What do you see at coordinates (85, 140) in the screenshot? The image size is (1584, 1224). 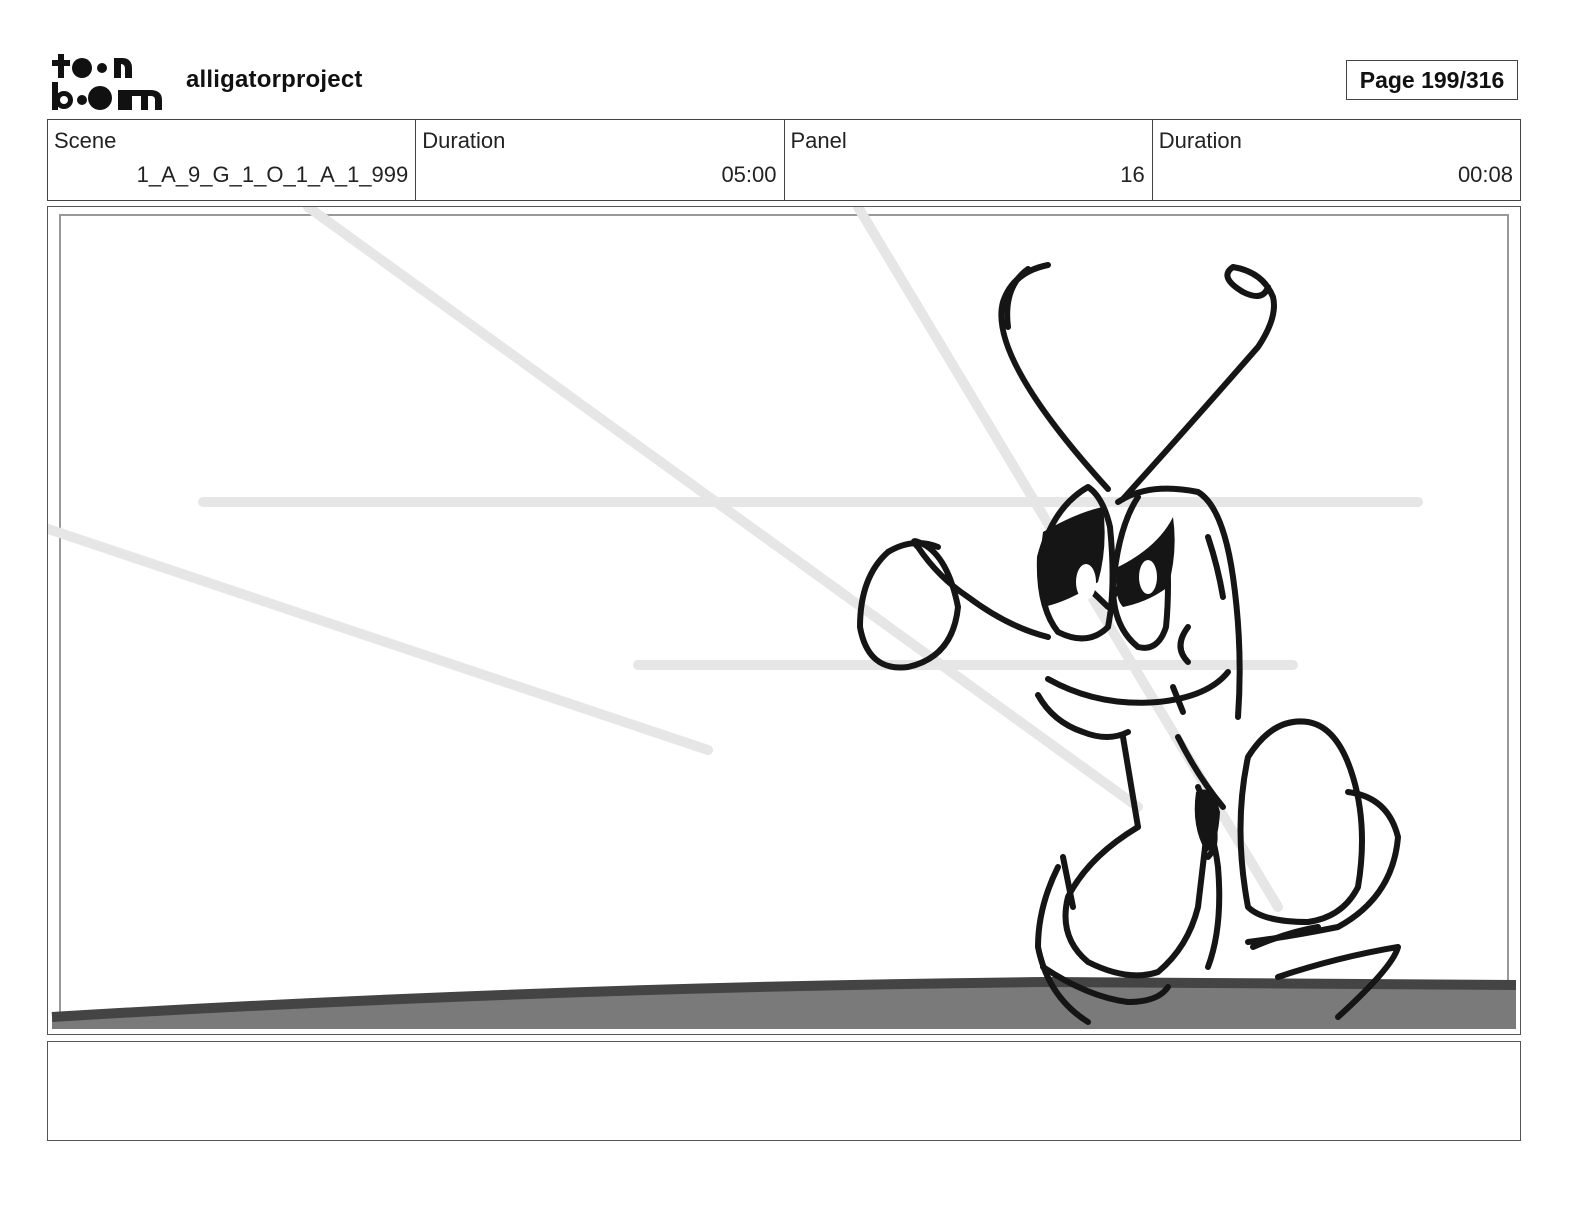 I see `scene-label: Scene` at bounding box center [85, 140].